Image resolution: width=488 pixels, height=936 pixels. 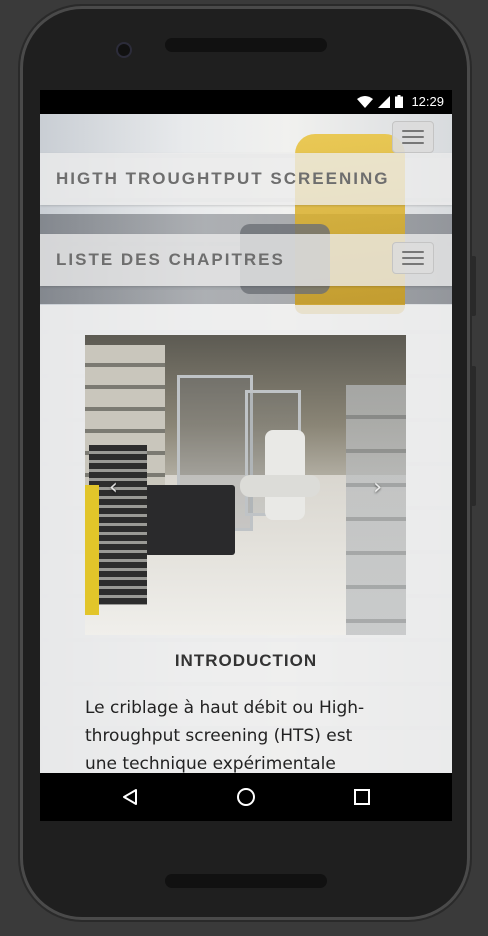 What do you see at coordinates (113, 487) in the screenshot?
I see `carousel-prev-icon: ‹` at bounding box center [113, 487].